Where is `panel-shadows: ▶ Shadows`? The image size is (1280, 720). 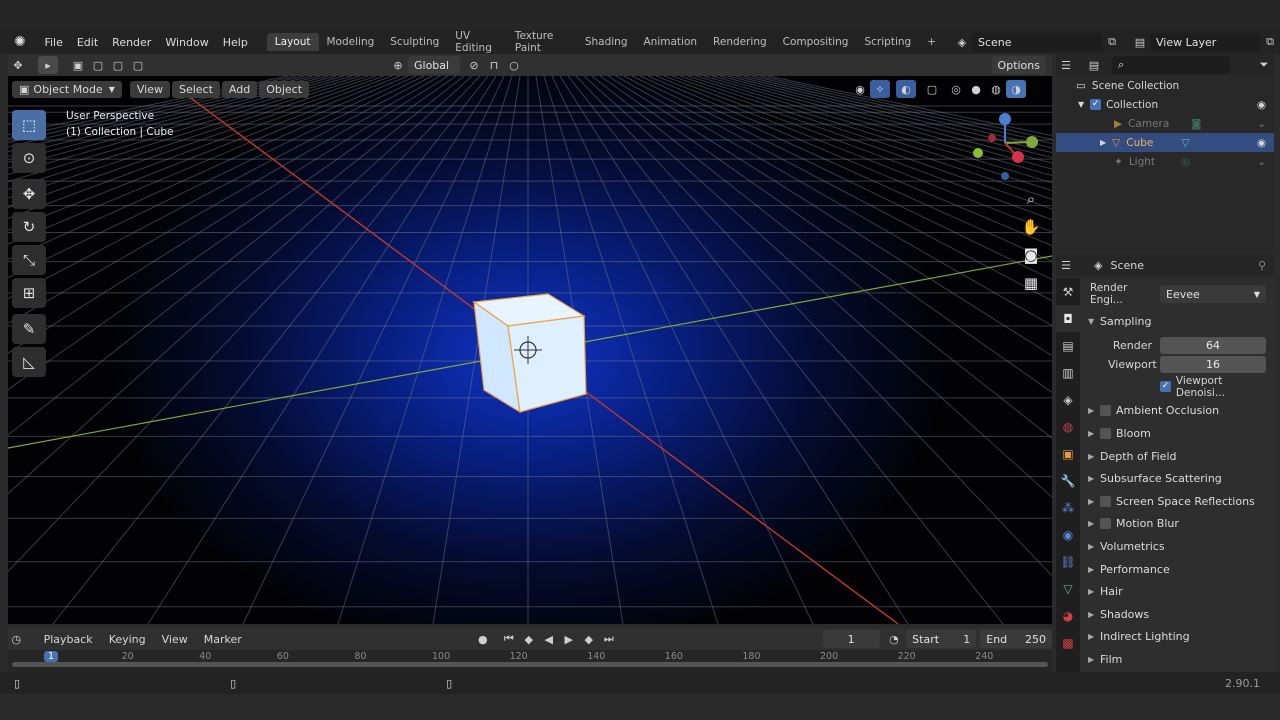 panel-shadows: ▶ Shadows is located at coordinates (1177, 614).